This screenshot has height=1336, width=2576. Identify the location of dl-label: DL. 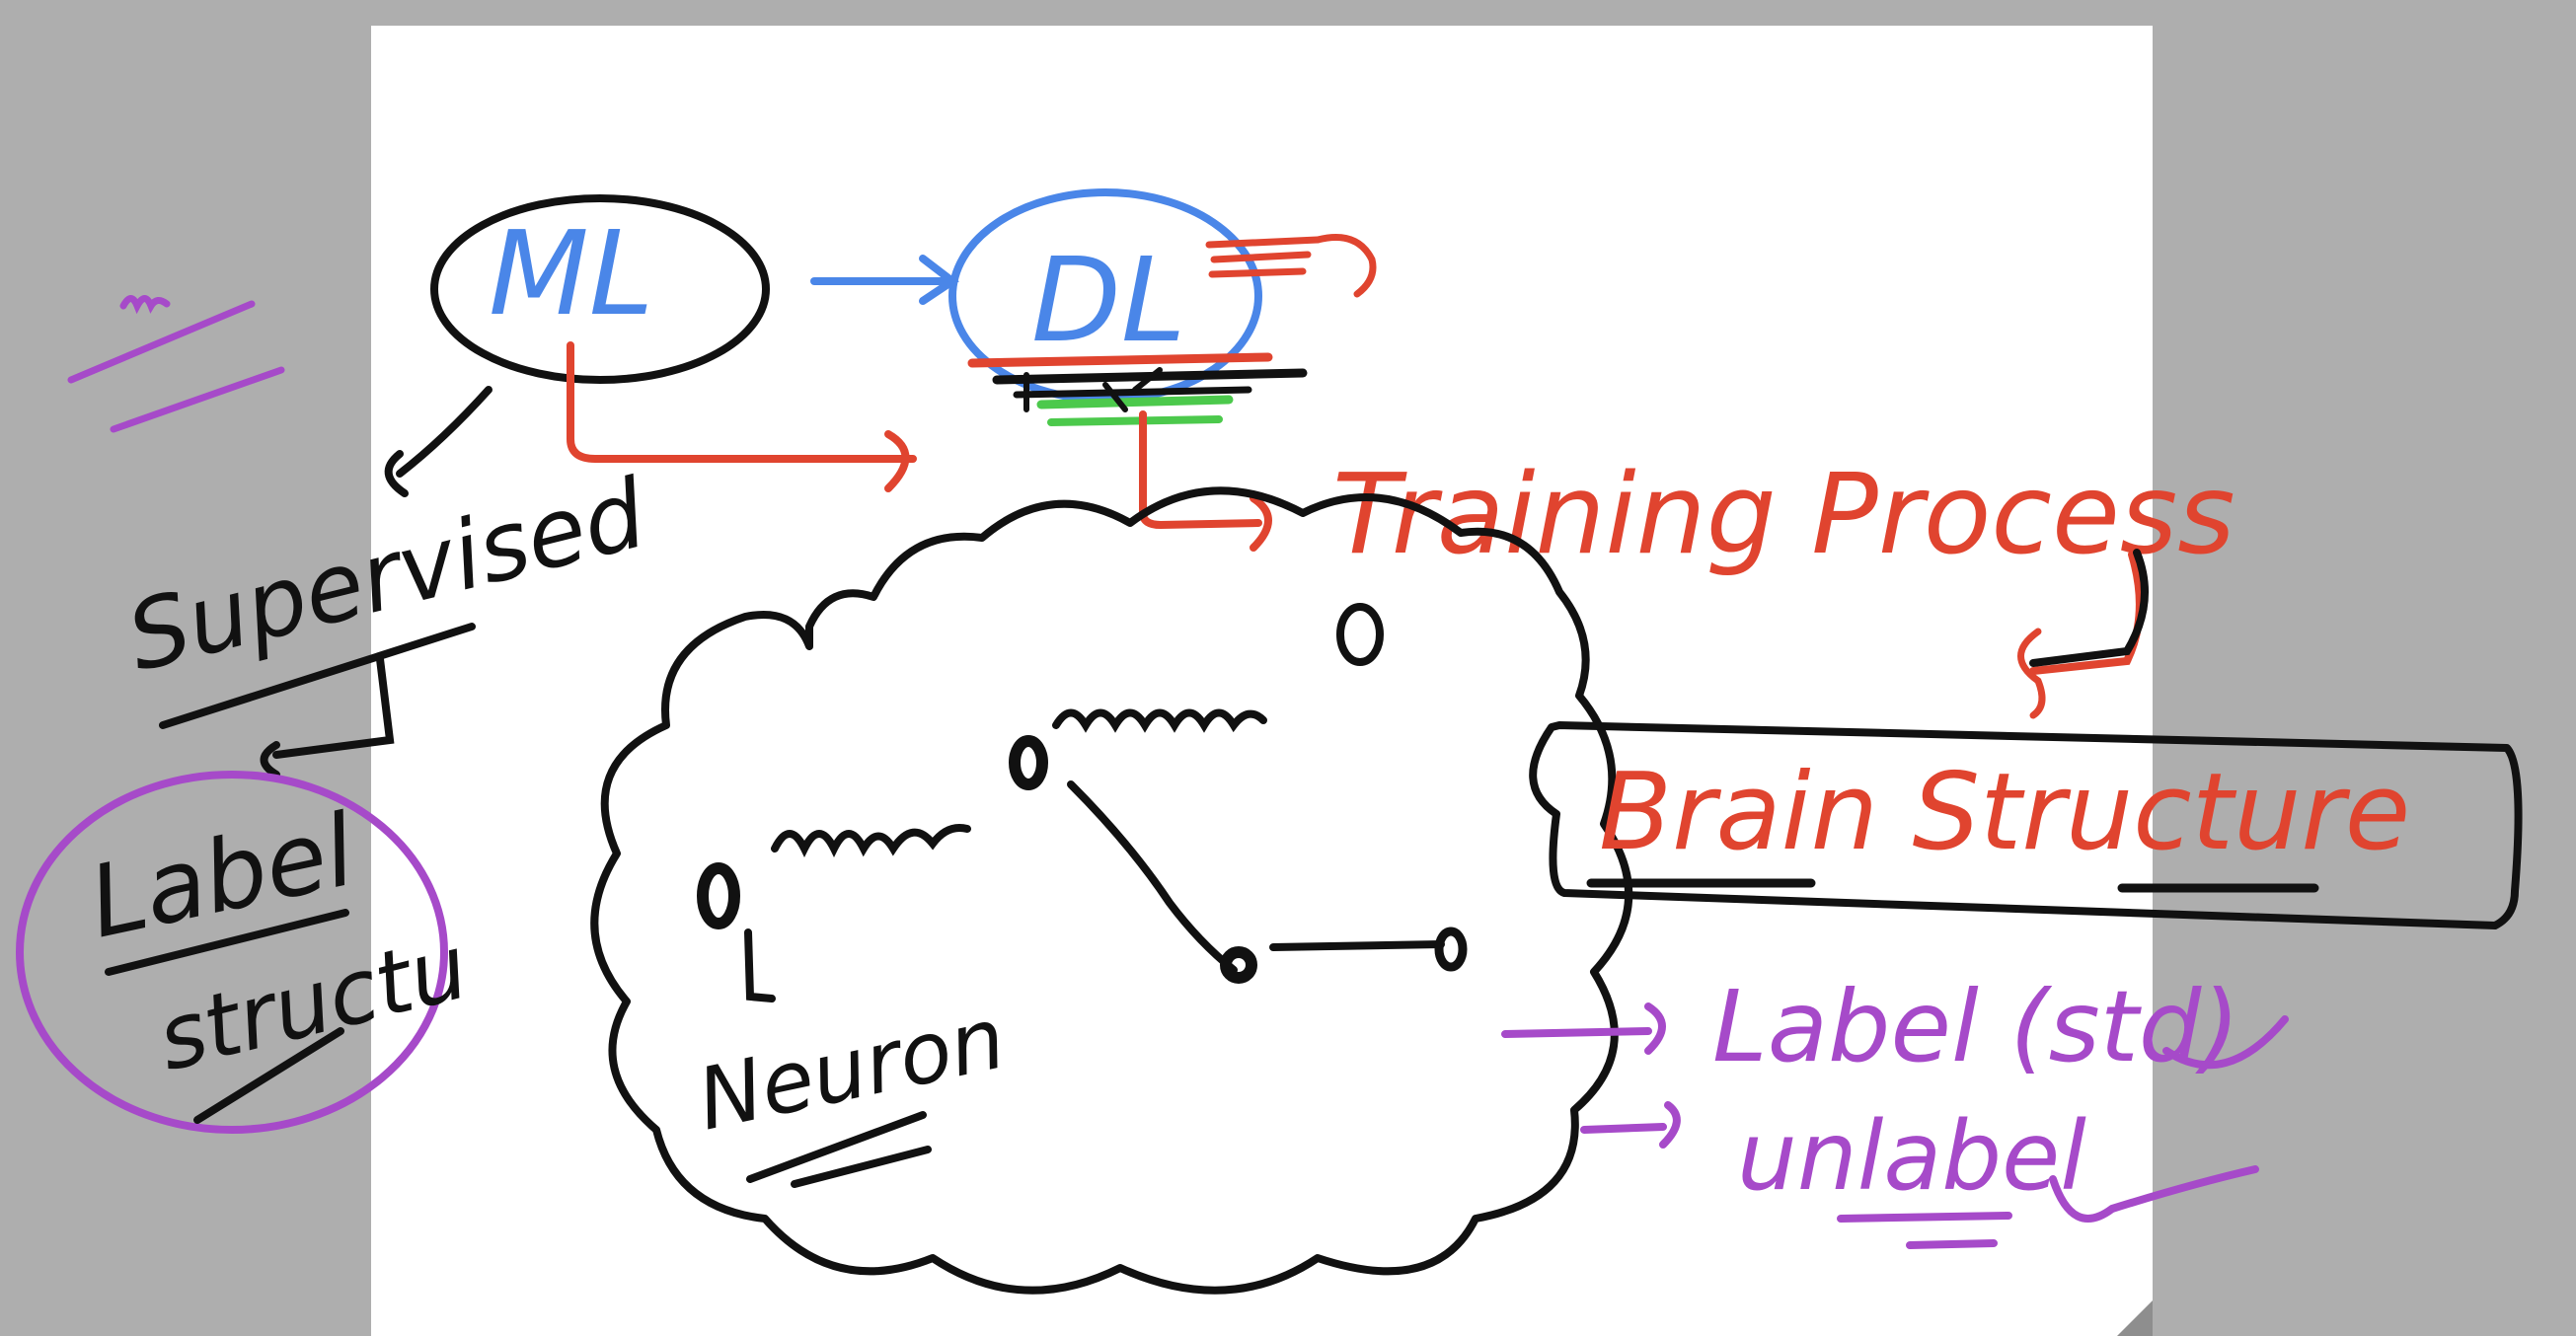
(1108, 300).